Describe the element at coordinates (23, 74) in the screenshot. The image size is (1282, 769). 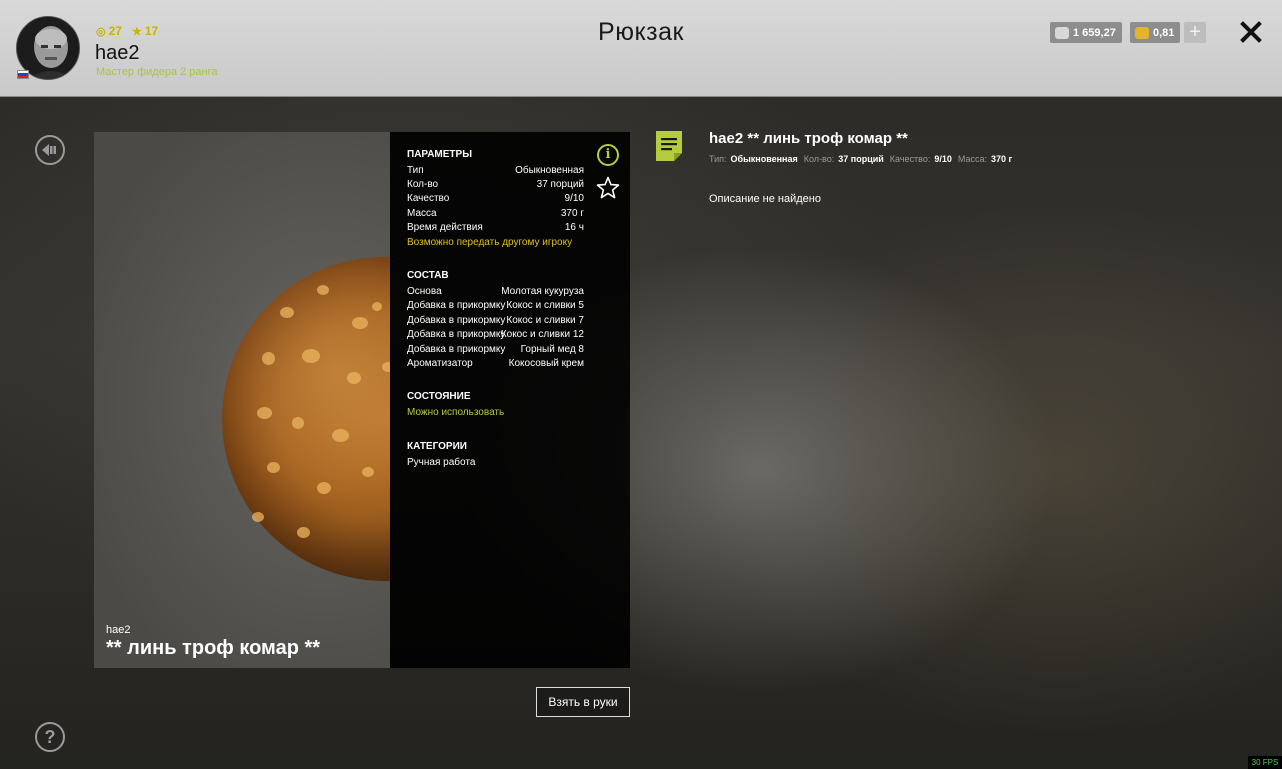
I see `flag-icon` at that location.